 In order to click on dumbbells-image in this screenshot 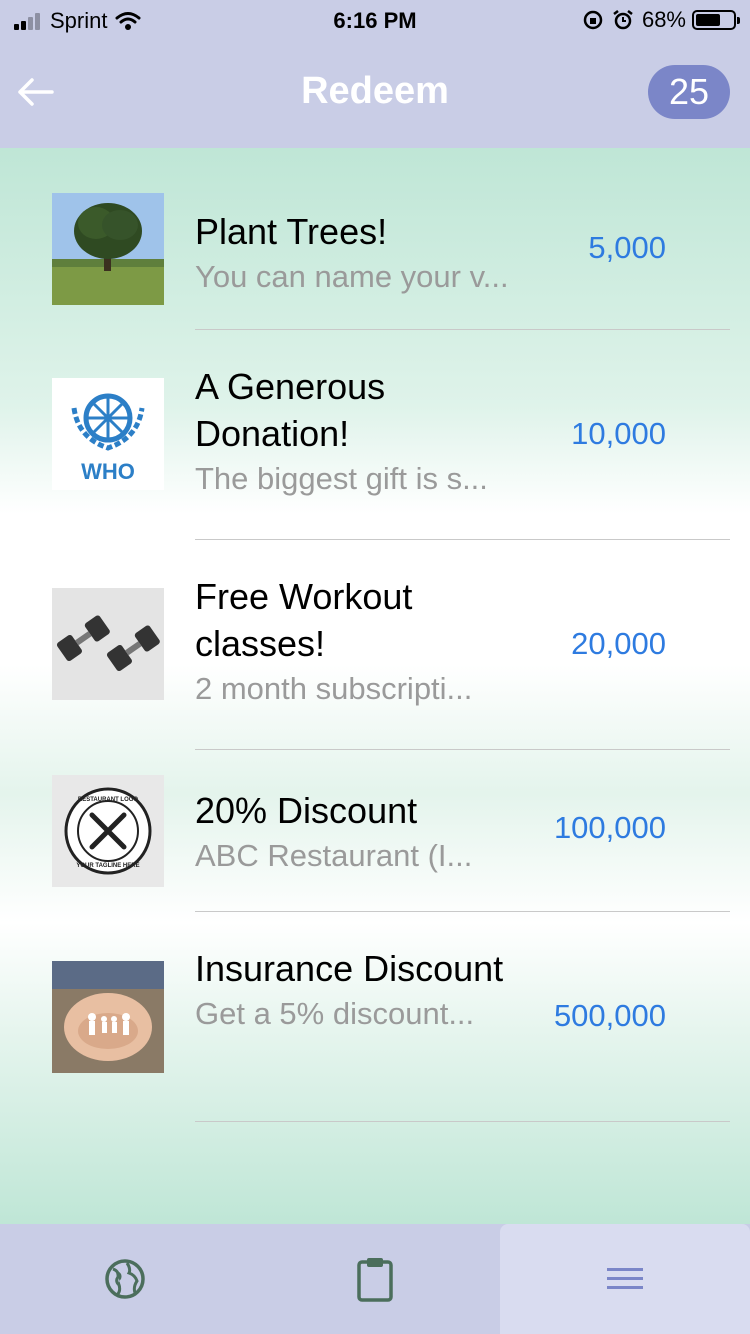, I will do `click(108, 644)`.